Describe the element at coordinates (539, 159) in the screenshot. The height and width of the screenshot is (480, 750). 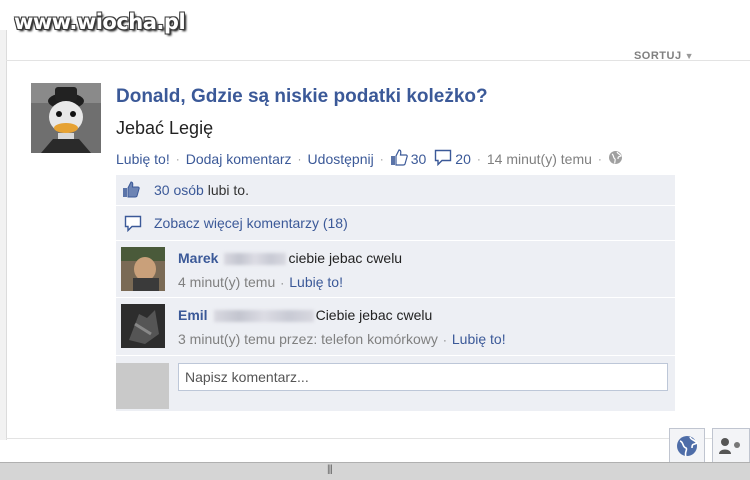
I see `post-timestamp: 14 minut(y) temu` at that location.